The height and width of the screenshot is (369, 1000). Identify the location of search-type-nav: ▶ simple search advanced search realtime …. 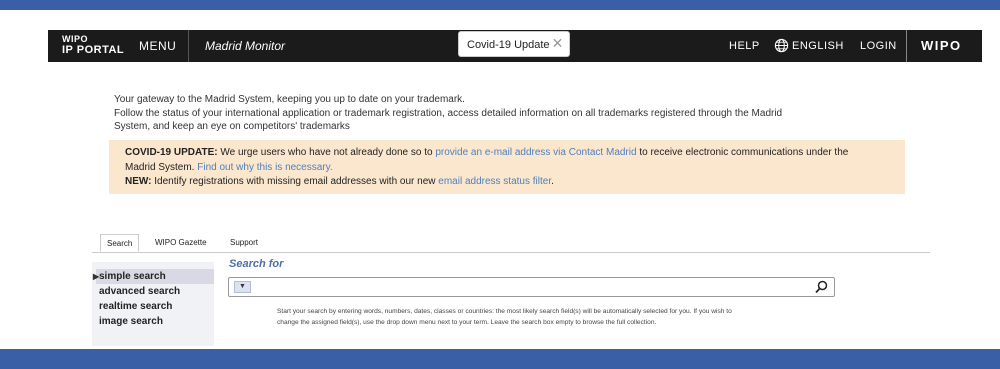
(153, 304).